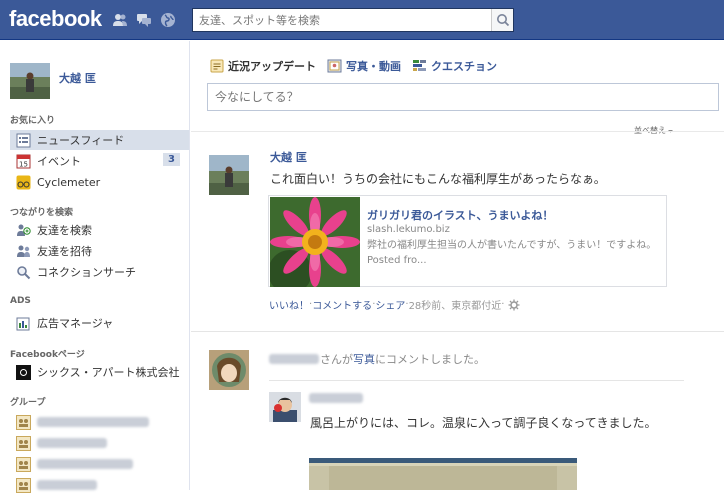 The width and height of the screenshot is (724, 495). I want to click on comment-text: 風呂上がりには、コレ。温泉に入って調子良くなってきました。, so click(483, 423).